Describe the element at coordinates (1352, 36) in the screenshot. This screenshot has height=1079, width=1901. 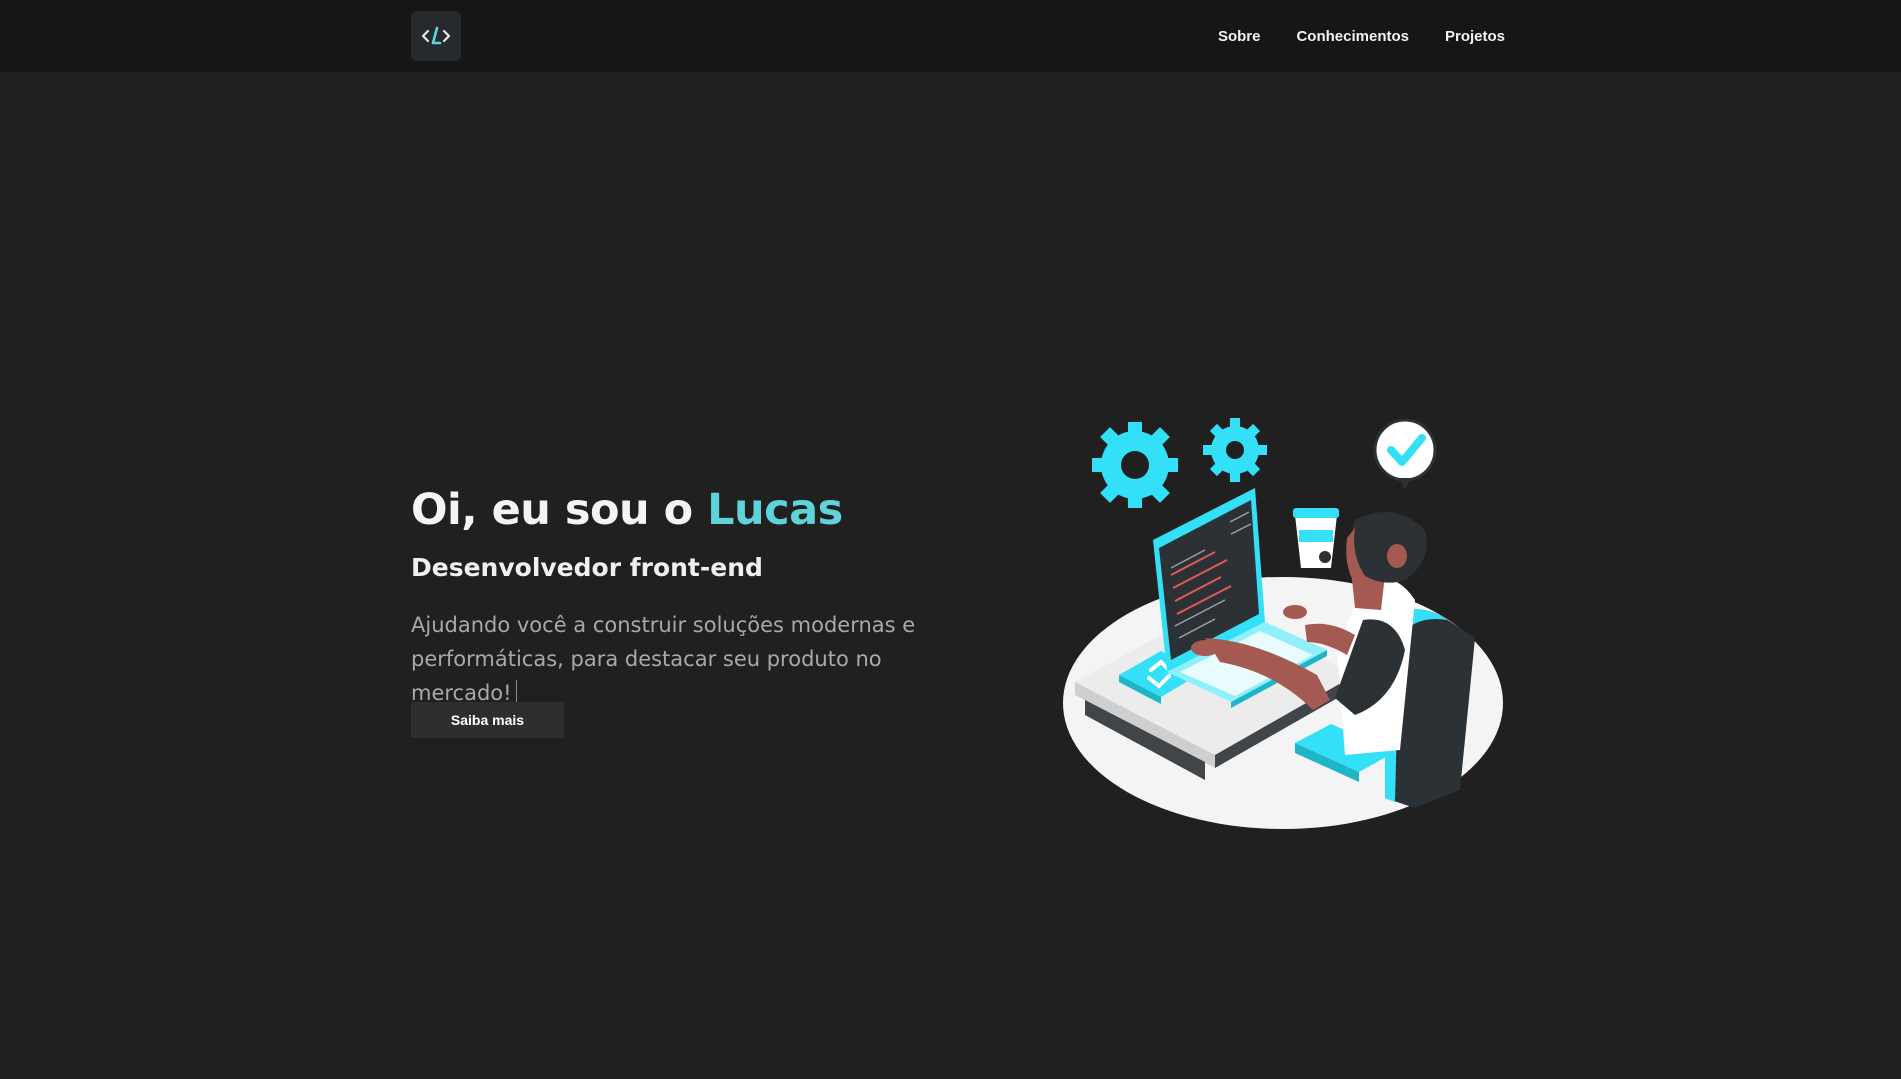
I see `nav-link-conhecimentos: Conhecimentos` at that location.